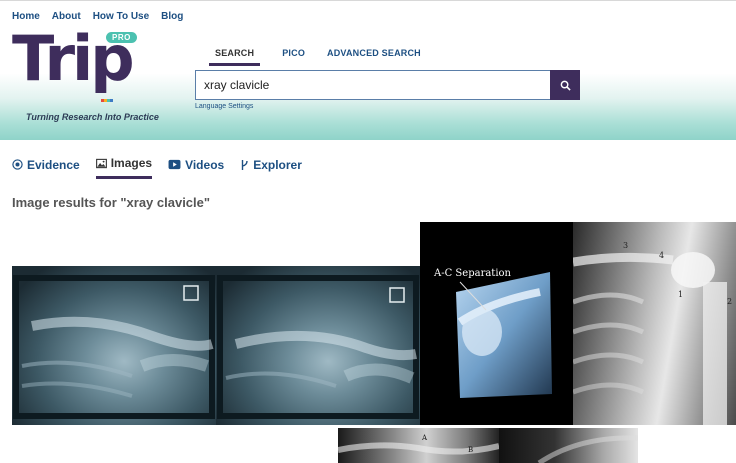 The height and width of the screenshot is (463, 736). I want to click on search-mode-tabs: SEARCH PICO ADVANCED SEARCH, so click(326, 57).